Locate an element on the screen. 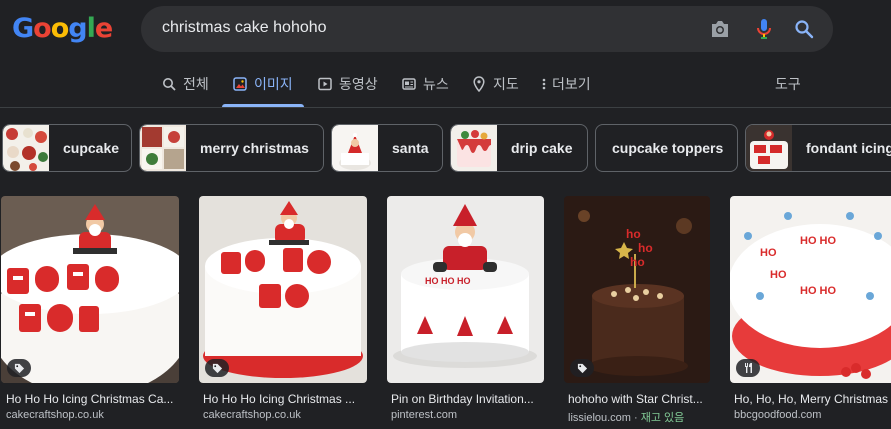 The width and height of the screenshot is (891, 429). result-source: pinterest.com is located at coordinates (466, 415).